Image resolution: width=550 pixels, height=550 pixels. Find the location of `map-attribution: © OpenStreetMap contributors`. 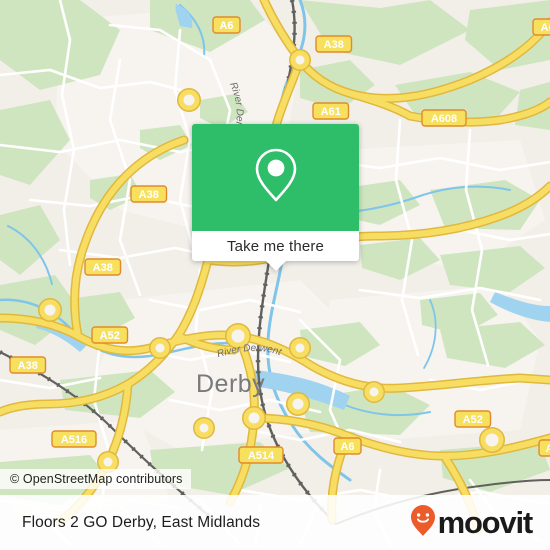

map-attribution: © OpenStreetMap contributors is located at coordinates (95, 479).